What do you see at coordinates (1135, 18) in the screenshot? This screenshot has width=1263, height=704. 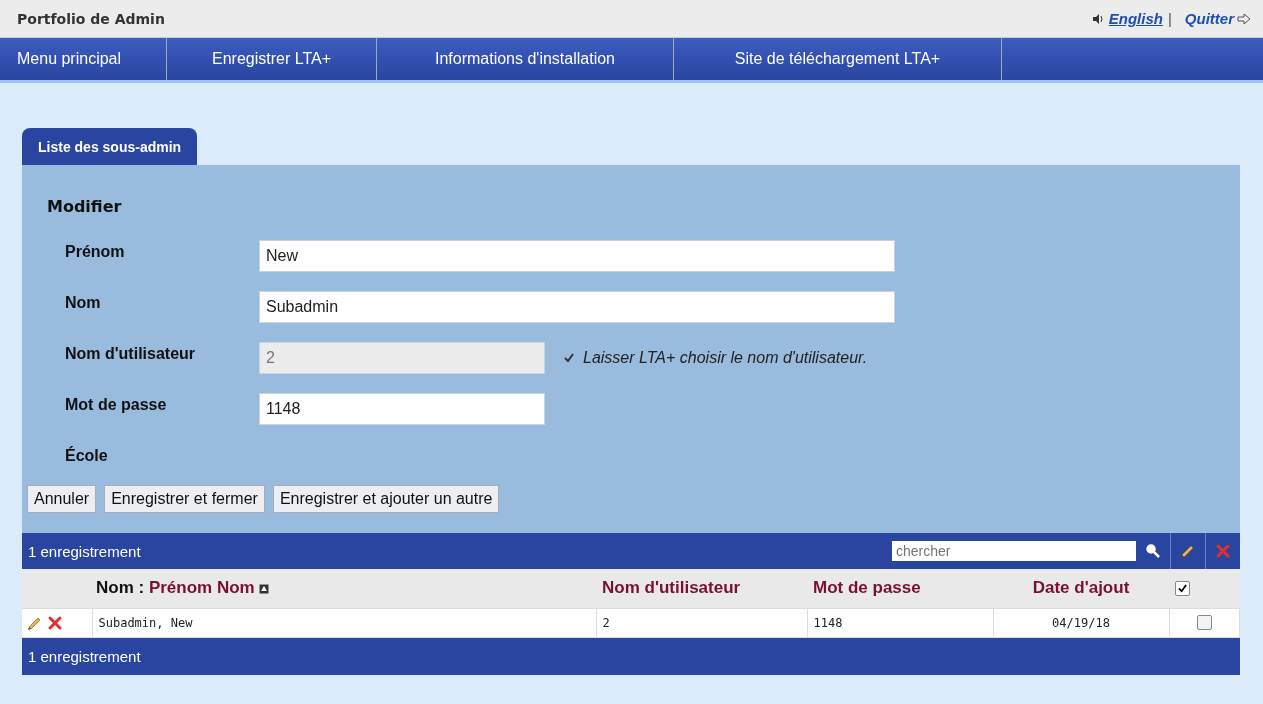 I see `language-link: English` at bounding box center [1135, 18].